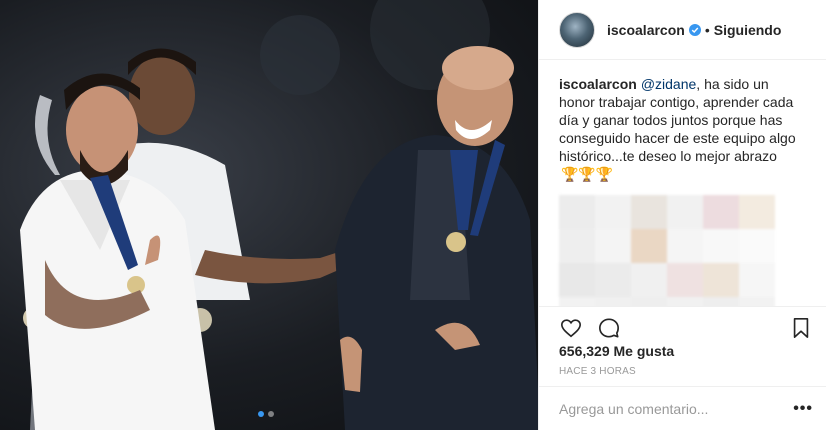 The image size is (826, 430). What do you see at coordinates (803, 409) in the screenshot?
I see `more-options-icon: •••` at bounding box center [803, 409].